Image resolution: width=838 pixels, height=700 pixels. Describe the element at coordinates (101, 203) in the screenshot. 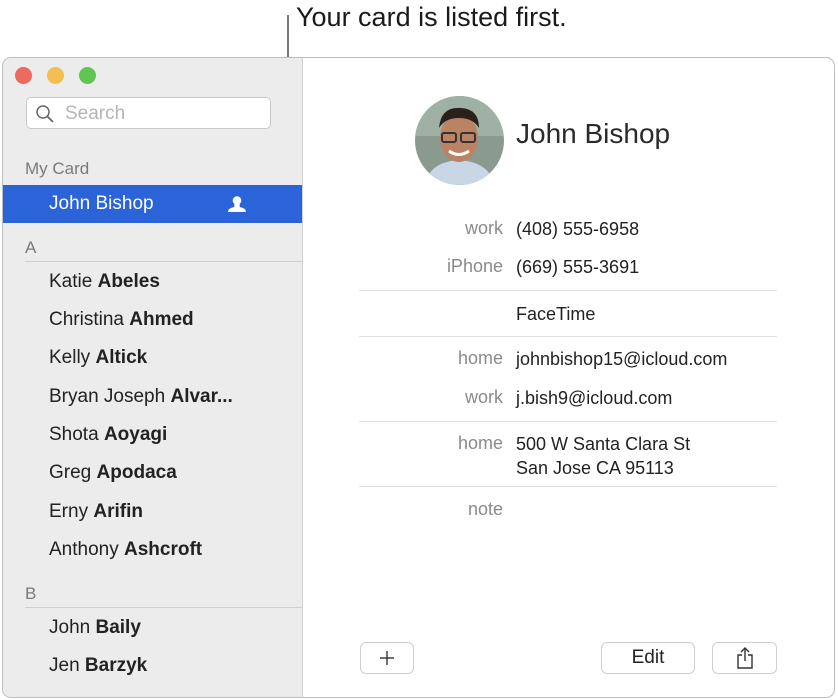

I see `contact-name: John Bishop` at that location.